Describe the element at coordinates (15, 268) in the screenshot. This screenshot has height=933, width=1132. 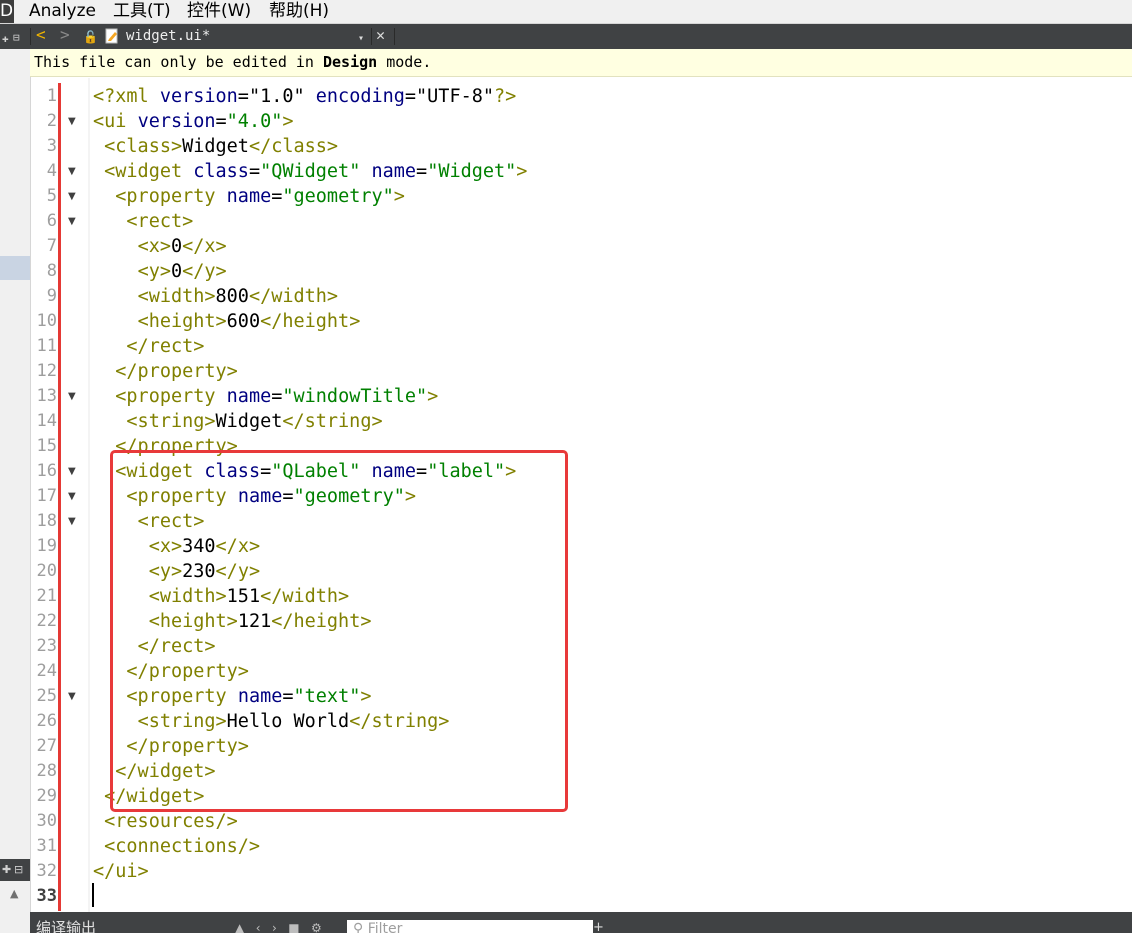
I see `sidebar-selected-item` at that location.